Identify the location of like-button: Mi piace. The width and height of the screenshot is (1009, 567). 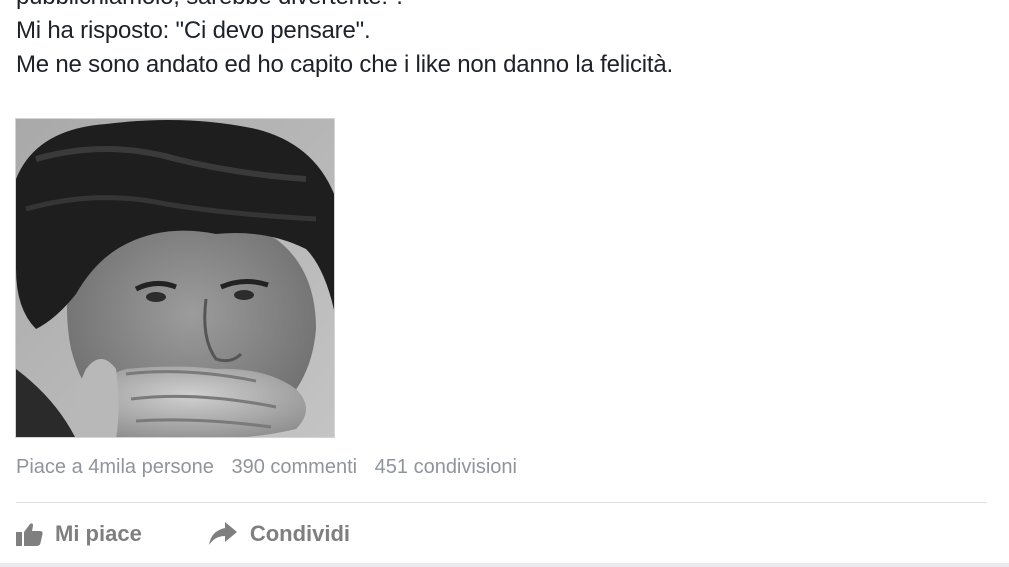
(79, 534).